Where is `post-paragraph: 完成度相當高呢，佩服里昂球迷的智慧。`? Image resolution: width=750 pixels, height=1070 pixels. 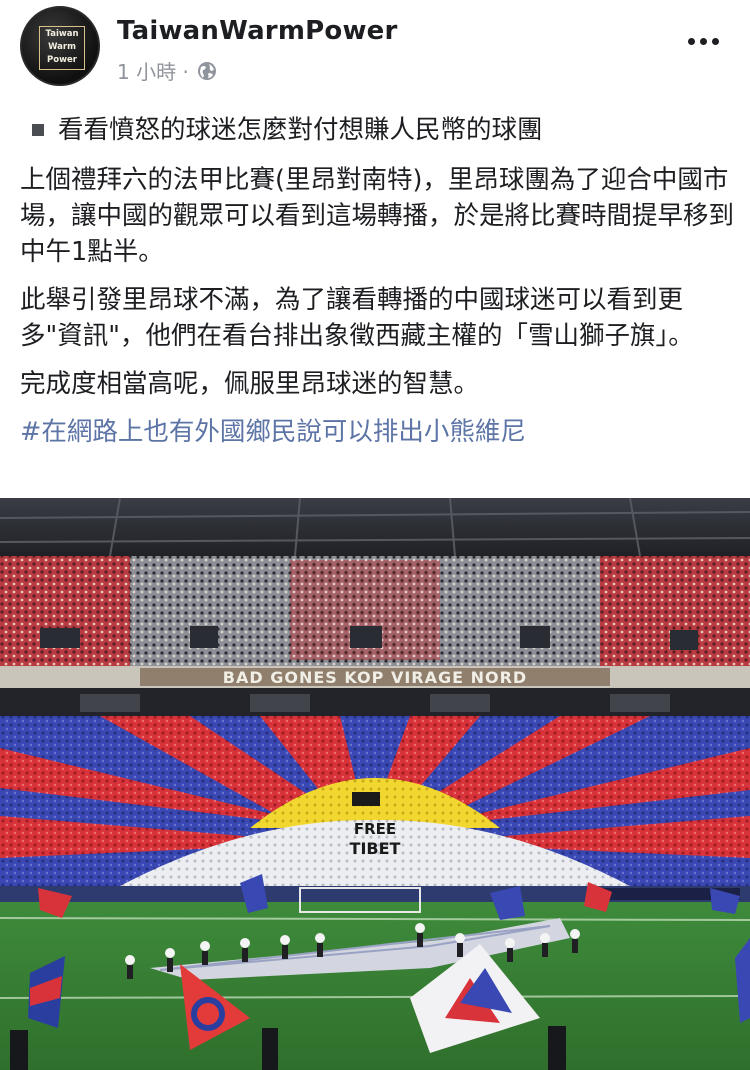
post-paragraph: 完成度相當高呢，佩服里昂球迷的智慧。 is located at coordinates (250, 384).